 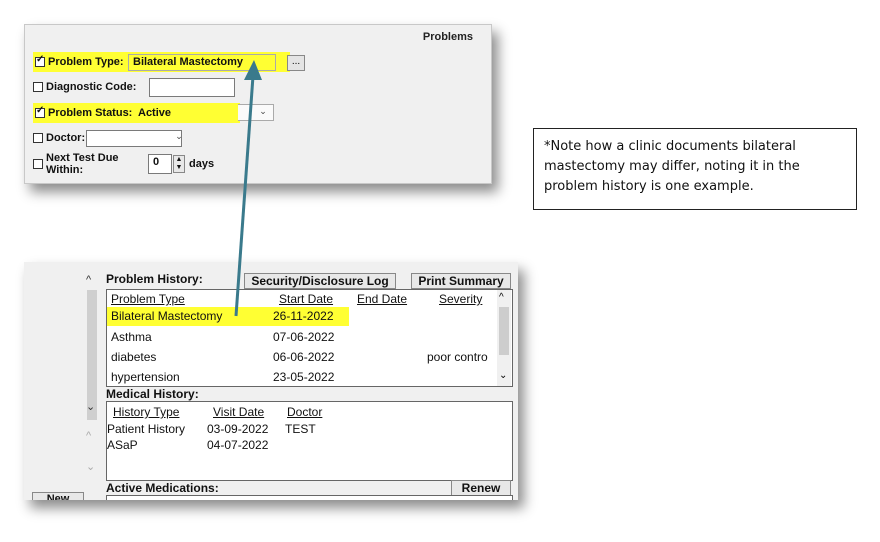 I want to click on problems-header: Problems, so click(x=447, y=37).